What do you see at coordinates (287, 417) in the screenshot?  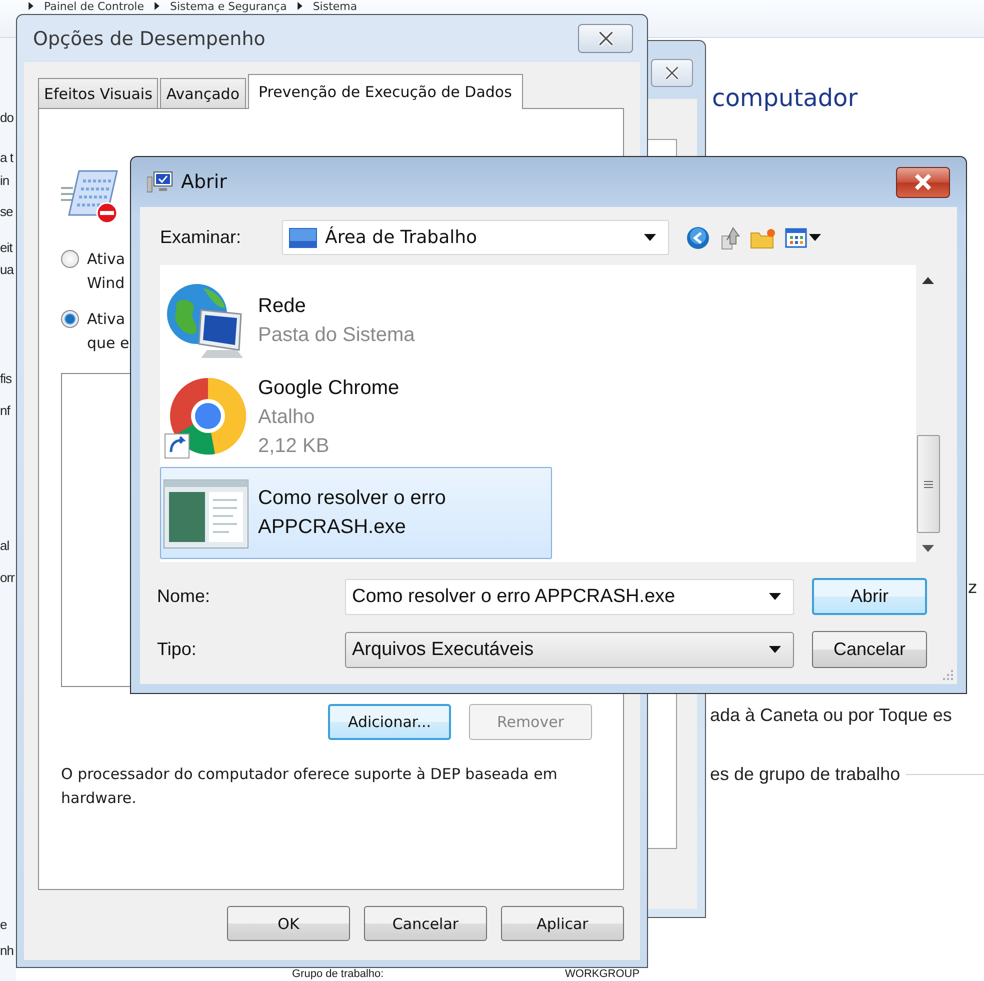 I see `file-detail: Atalho` at bounding box center [287, 417].